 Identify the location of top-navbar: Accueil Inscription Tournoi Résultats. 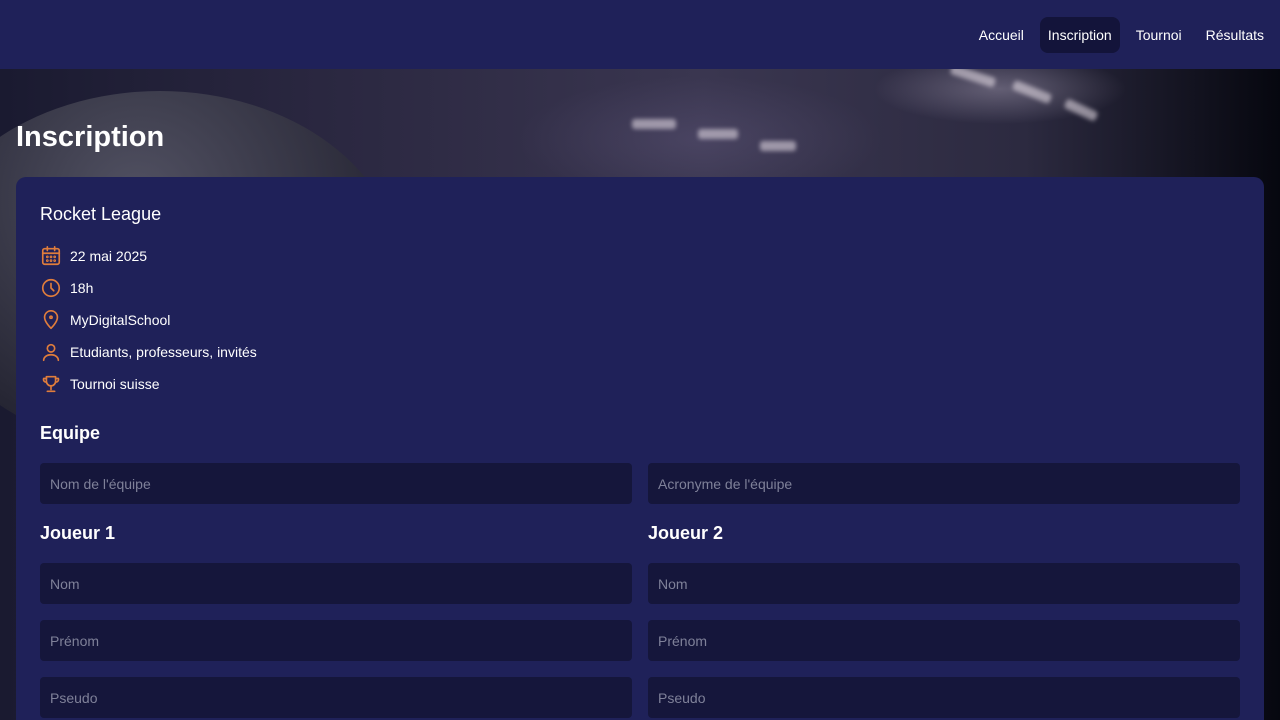
(640, 34).